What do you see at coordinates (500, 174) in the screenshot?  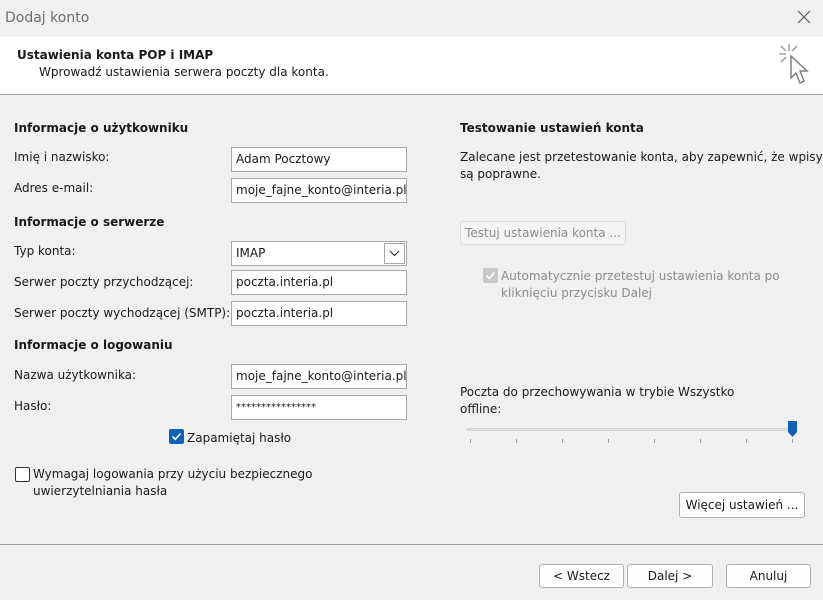 I see `test-settings-desc-line2: są poprawne.` at bounding box center [500, 174].